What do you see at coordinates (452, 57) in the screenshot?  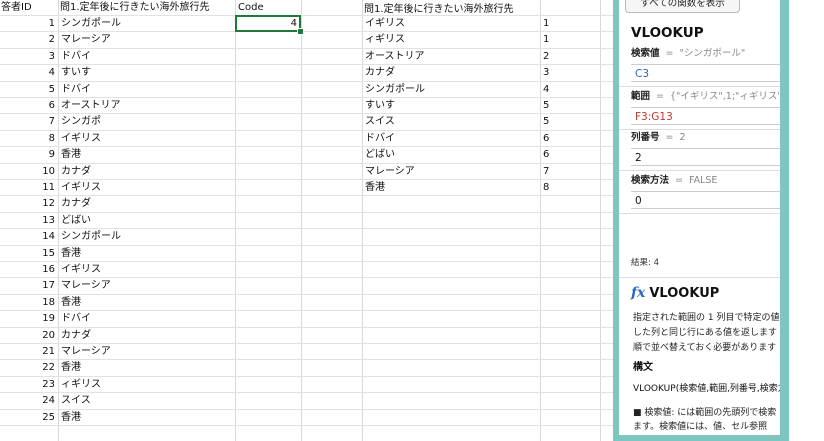 I see `lookup-name-cell: オーストリア` at bounding box center [452, 57].